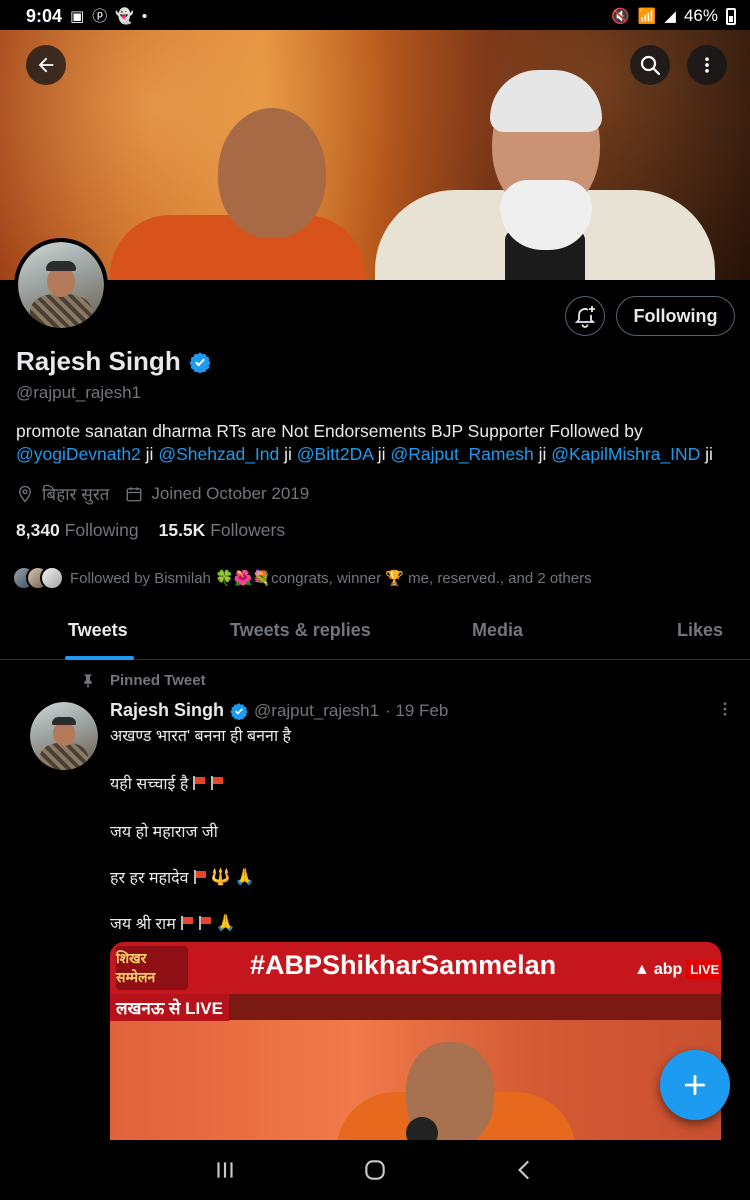 This screenshot has width=750, height=1200. What do you see at coordinates (375, 632) in the screenshot?
I see `profile-tabs: Tweets Tweets & replies Media Likes` at bounding box center [375, 632].